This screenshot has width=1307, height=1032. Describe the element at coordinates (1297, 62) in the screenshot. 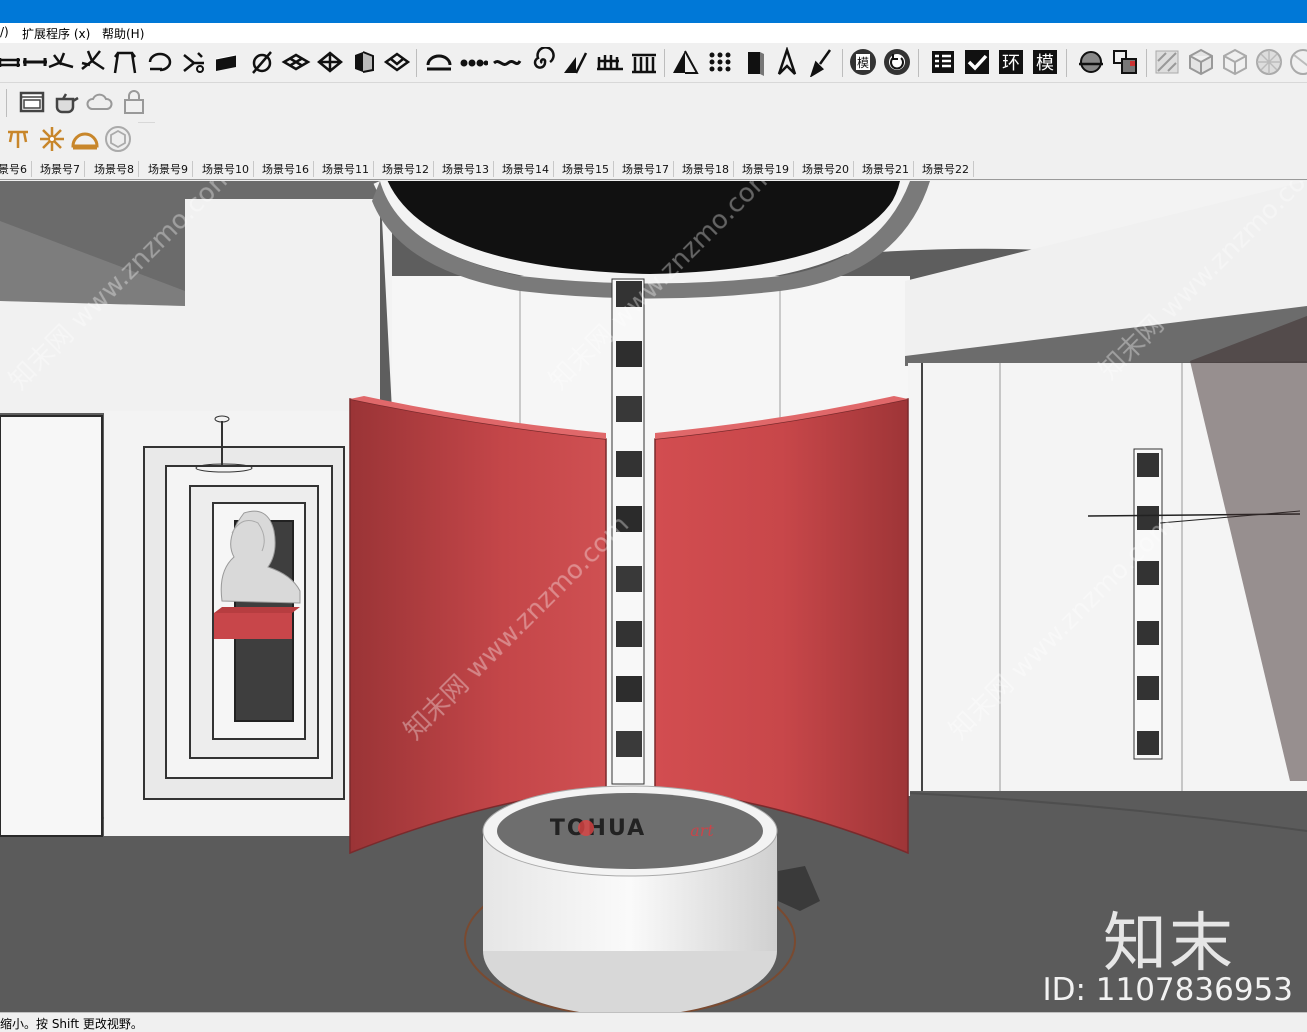

I see `globe-outline-icon` at that location.